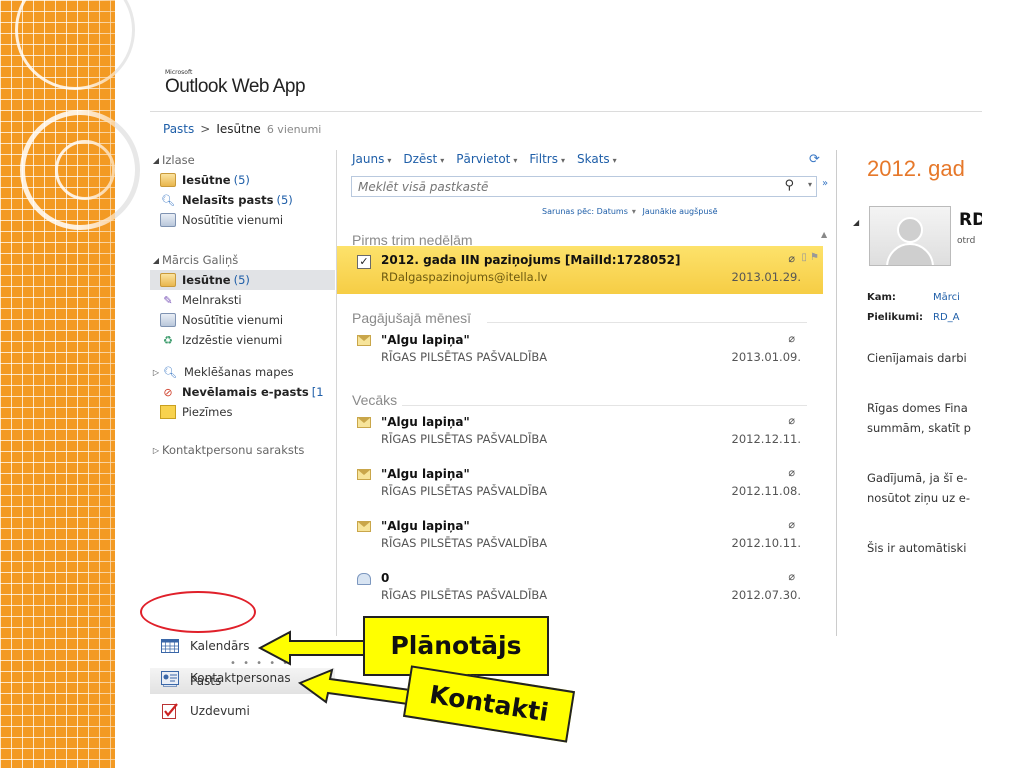  What do you see at coordinates (65, 45) in the screenshot?
I see `decorative-ring` at bounding box center [65, 45].